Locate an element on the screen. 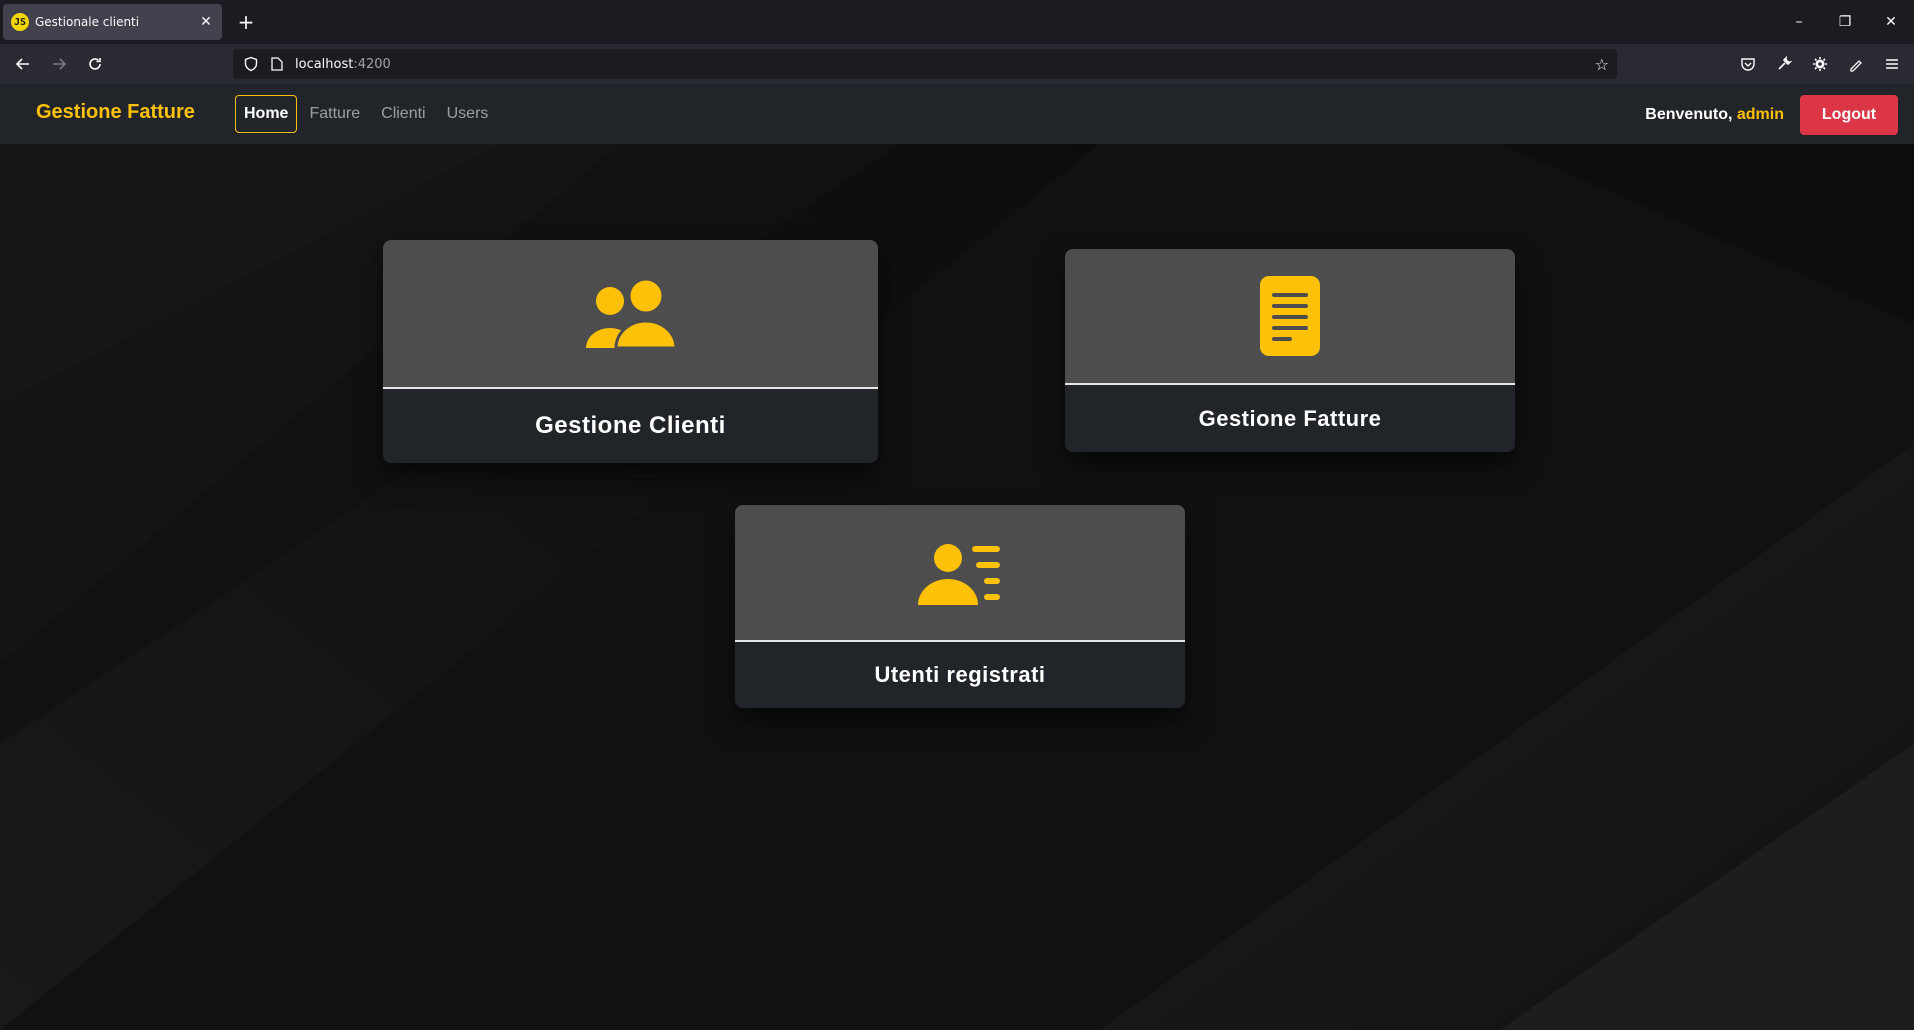 Image resolution: width=1914 pixels, height=1030 pixels. wrench-icon is located at coordinates (1784, 64).